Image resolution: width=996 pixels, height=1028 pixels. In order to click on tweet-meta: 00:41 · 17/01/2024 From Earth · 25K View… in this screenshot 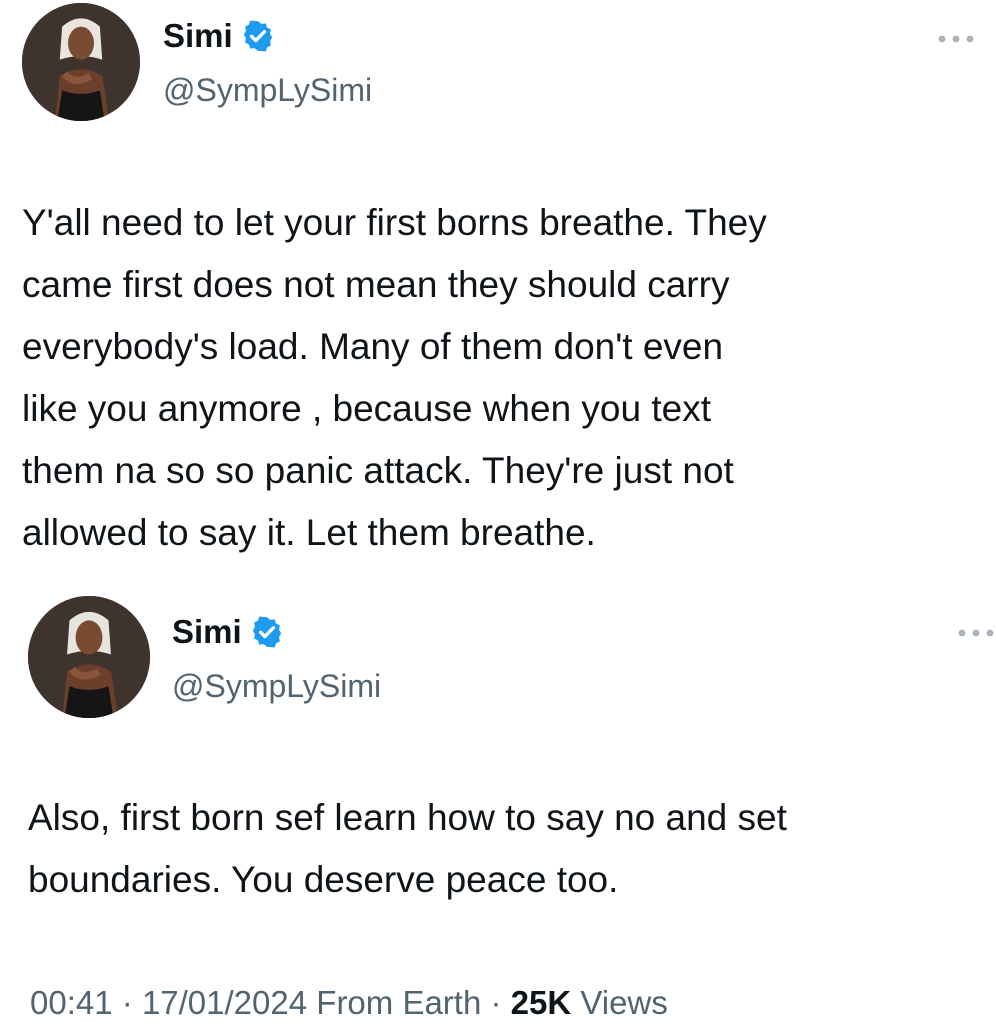, I will do `click(349, 1003)`.